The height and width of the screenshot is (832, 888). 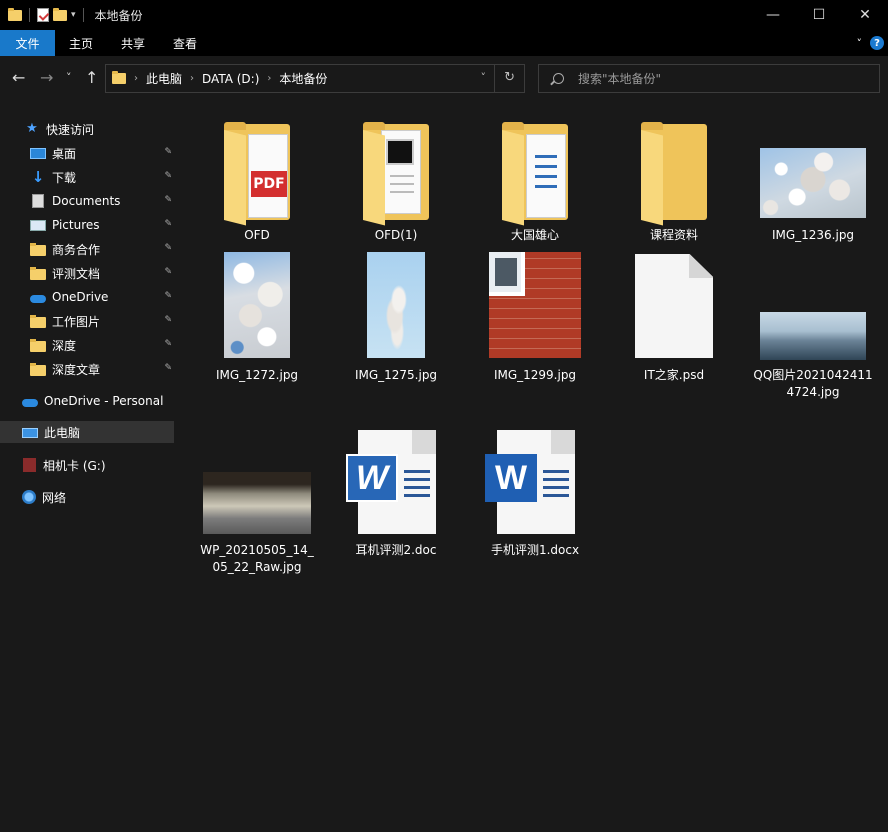 I want to click on new-folder-icon, so click(x=60, y=14).